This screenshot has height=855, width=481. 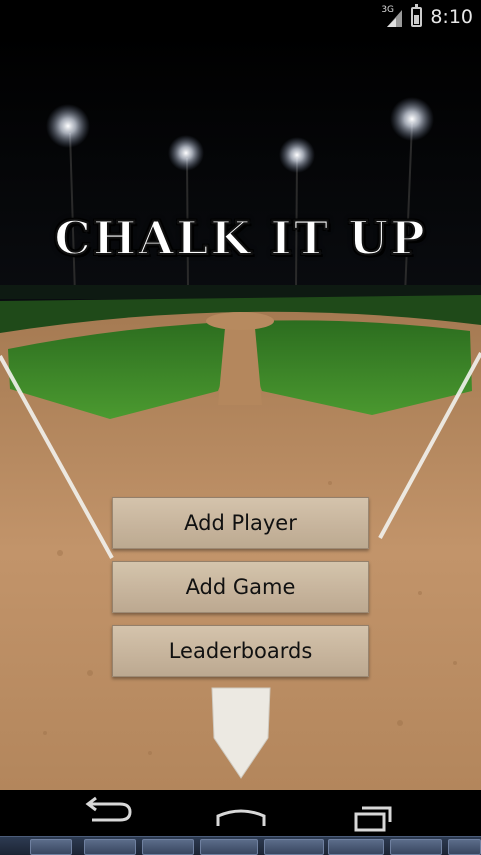 What do you see at coordinates (392, 16) in the screenshot?
I see `signal-icon: 3G` at bounding box center [392, 16].